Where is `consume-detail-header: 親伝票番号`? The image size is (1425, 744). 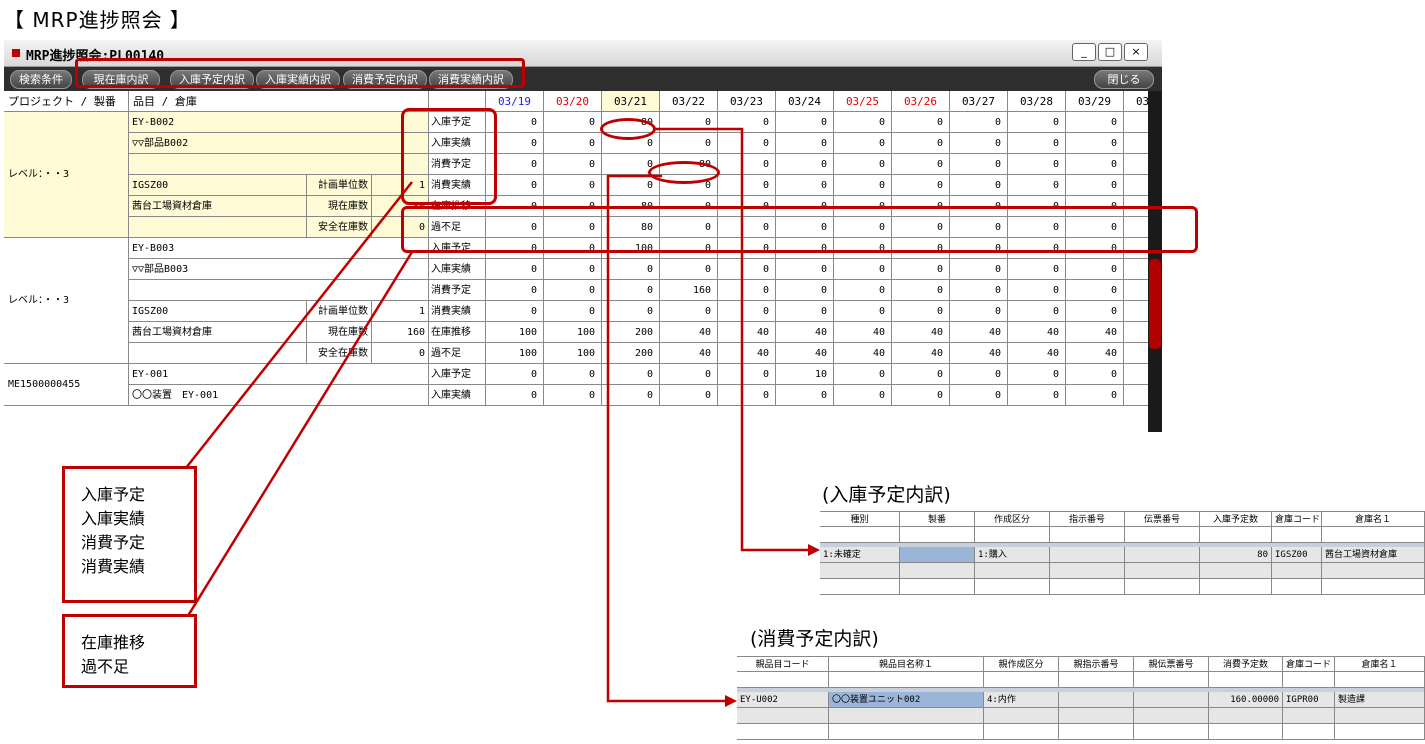
consume-detail-header: 親伝票番号 is located at coordinates (1171, 664).